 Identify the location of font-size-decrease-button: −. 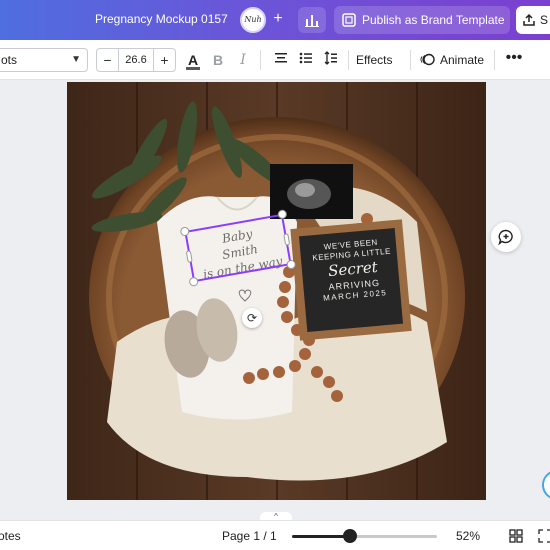
(108, 60).